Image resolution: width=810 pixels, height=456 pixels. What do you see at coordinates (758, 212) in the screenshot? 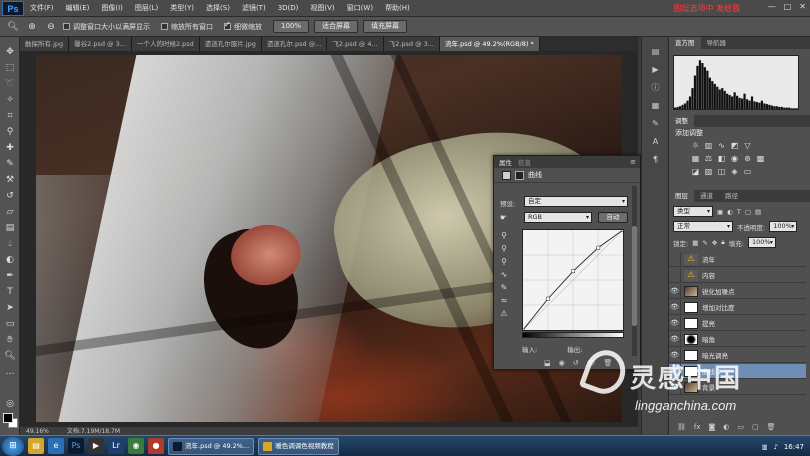
I see `filter-smart-icon: ▤` at bounding box center [758, 212].